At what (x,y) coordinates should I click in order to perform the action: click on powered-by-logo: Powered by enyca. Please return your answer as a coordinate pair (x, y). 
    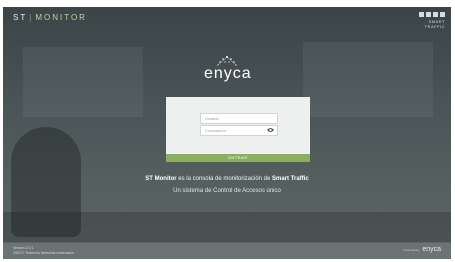
    Looking at the image, I should click on (422, 249).